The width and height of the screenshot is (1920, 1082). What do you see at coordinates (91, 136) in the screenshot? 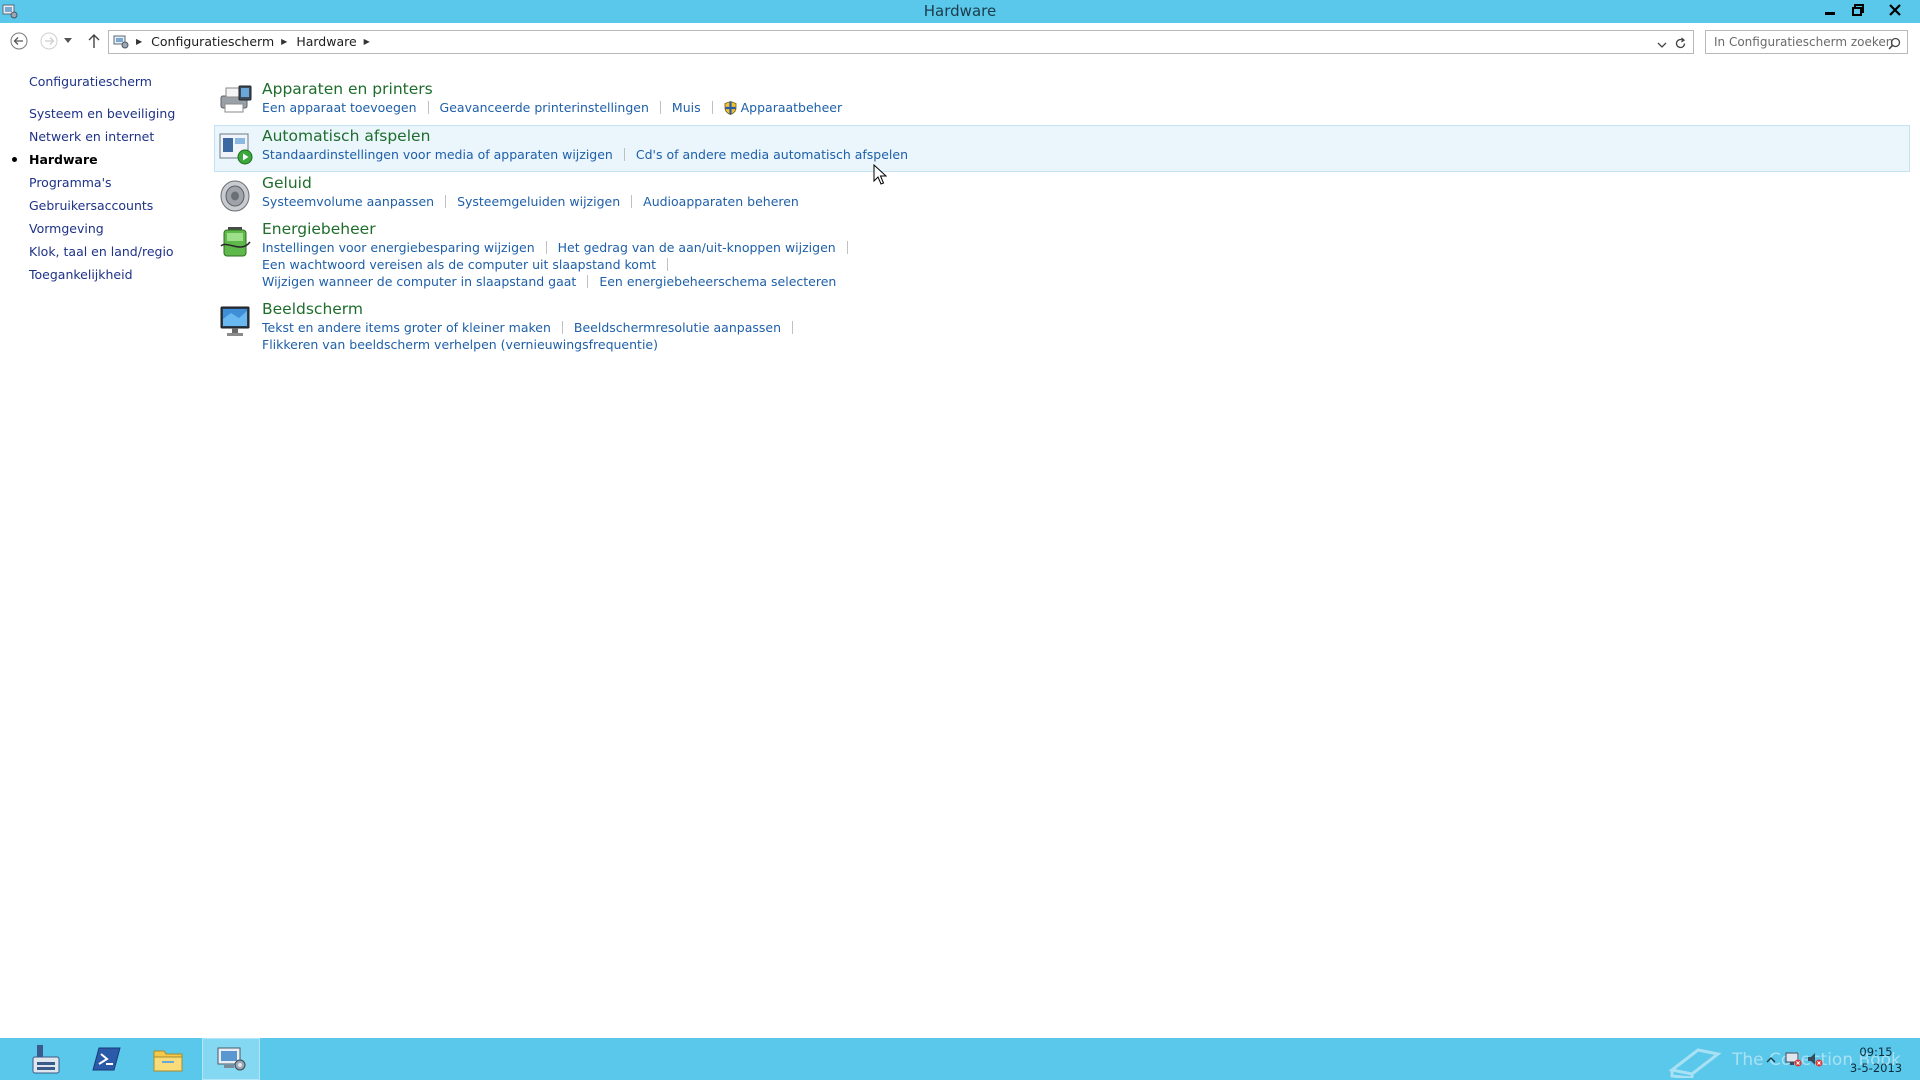
I see `sidebar-item-network-internet: Netwerk en internet` at bounding box center [91, 136].